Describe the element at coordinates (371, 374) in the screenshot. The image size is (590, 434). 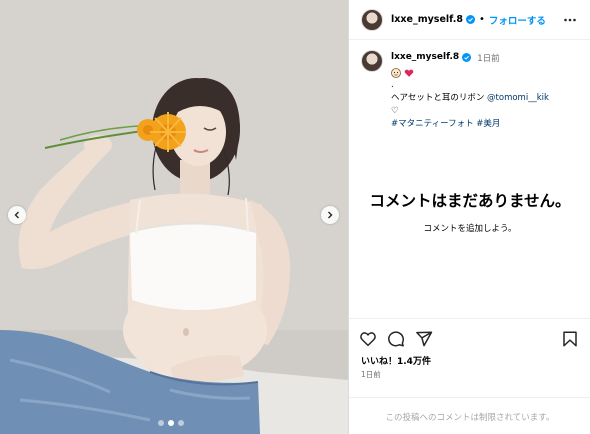
I see `post-time: 1日前` at that location.